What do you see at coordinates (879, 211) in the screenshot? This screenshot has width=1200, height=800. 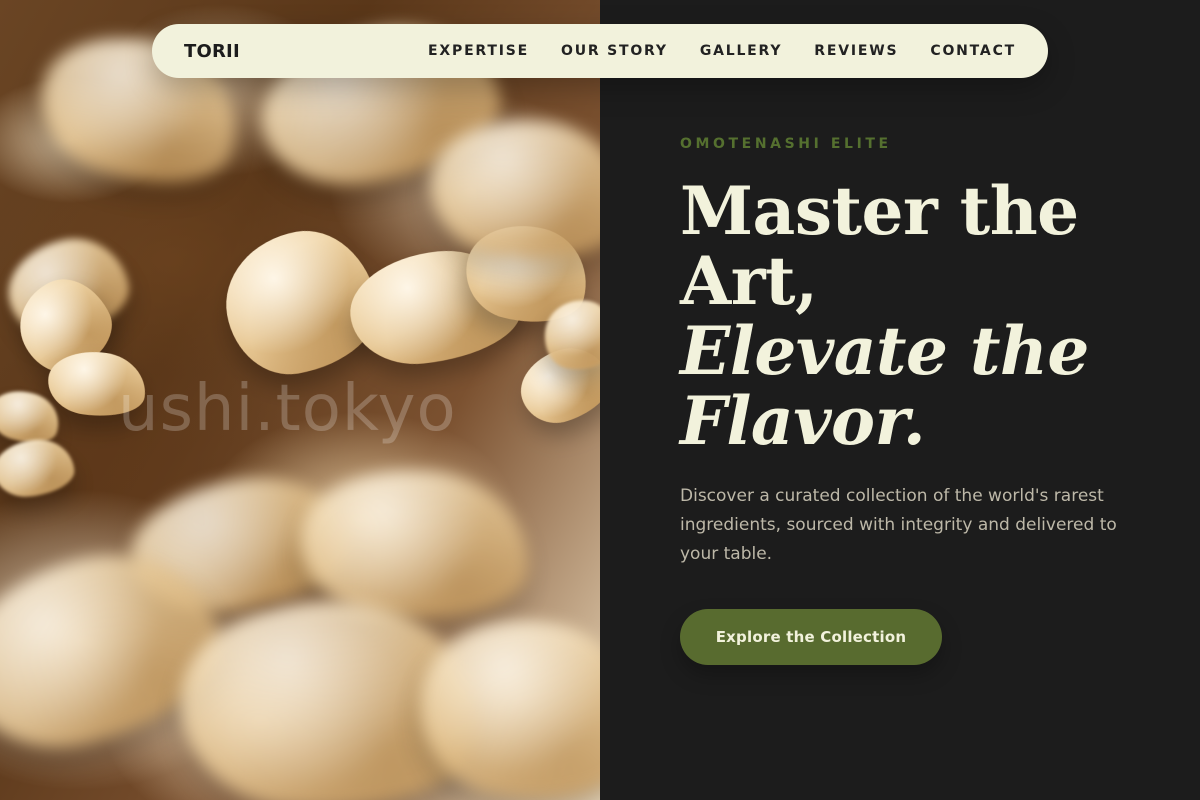 I see `hero-headline-line-1: Master the` at bounding box center [879, 211].